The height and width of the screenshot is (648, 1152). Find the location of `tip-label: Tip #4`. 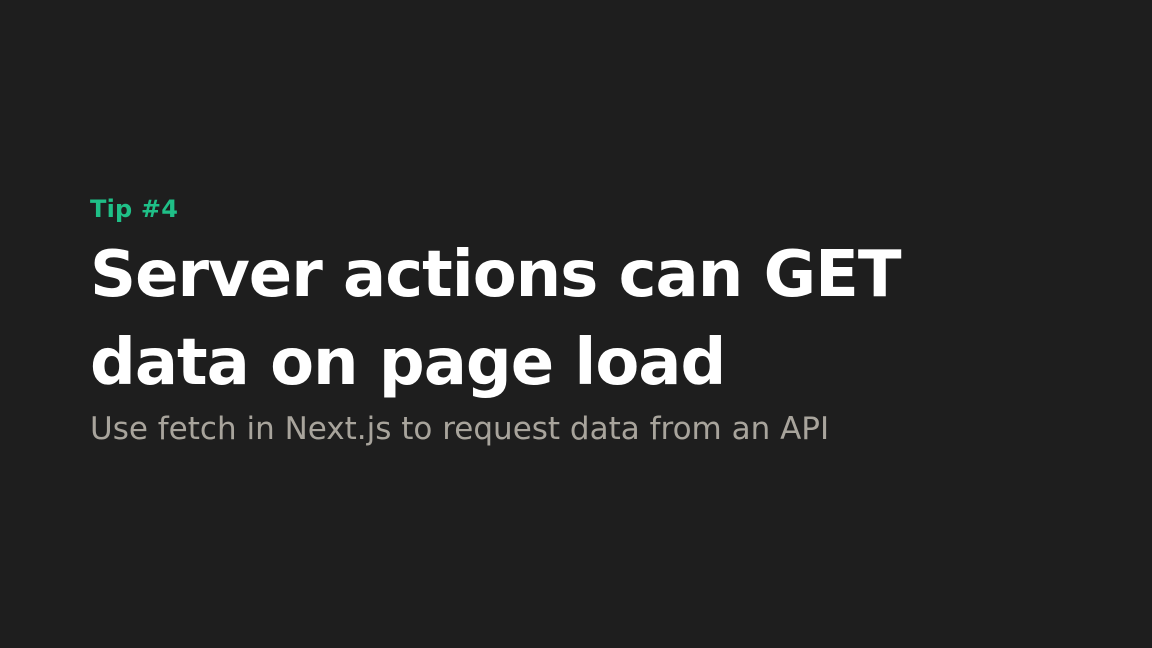

tip-label: Tip #4 is located at coordinates (134, 209).